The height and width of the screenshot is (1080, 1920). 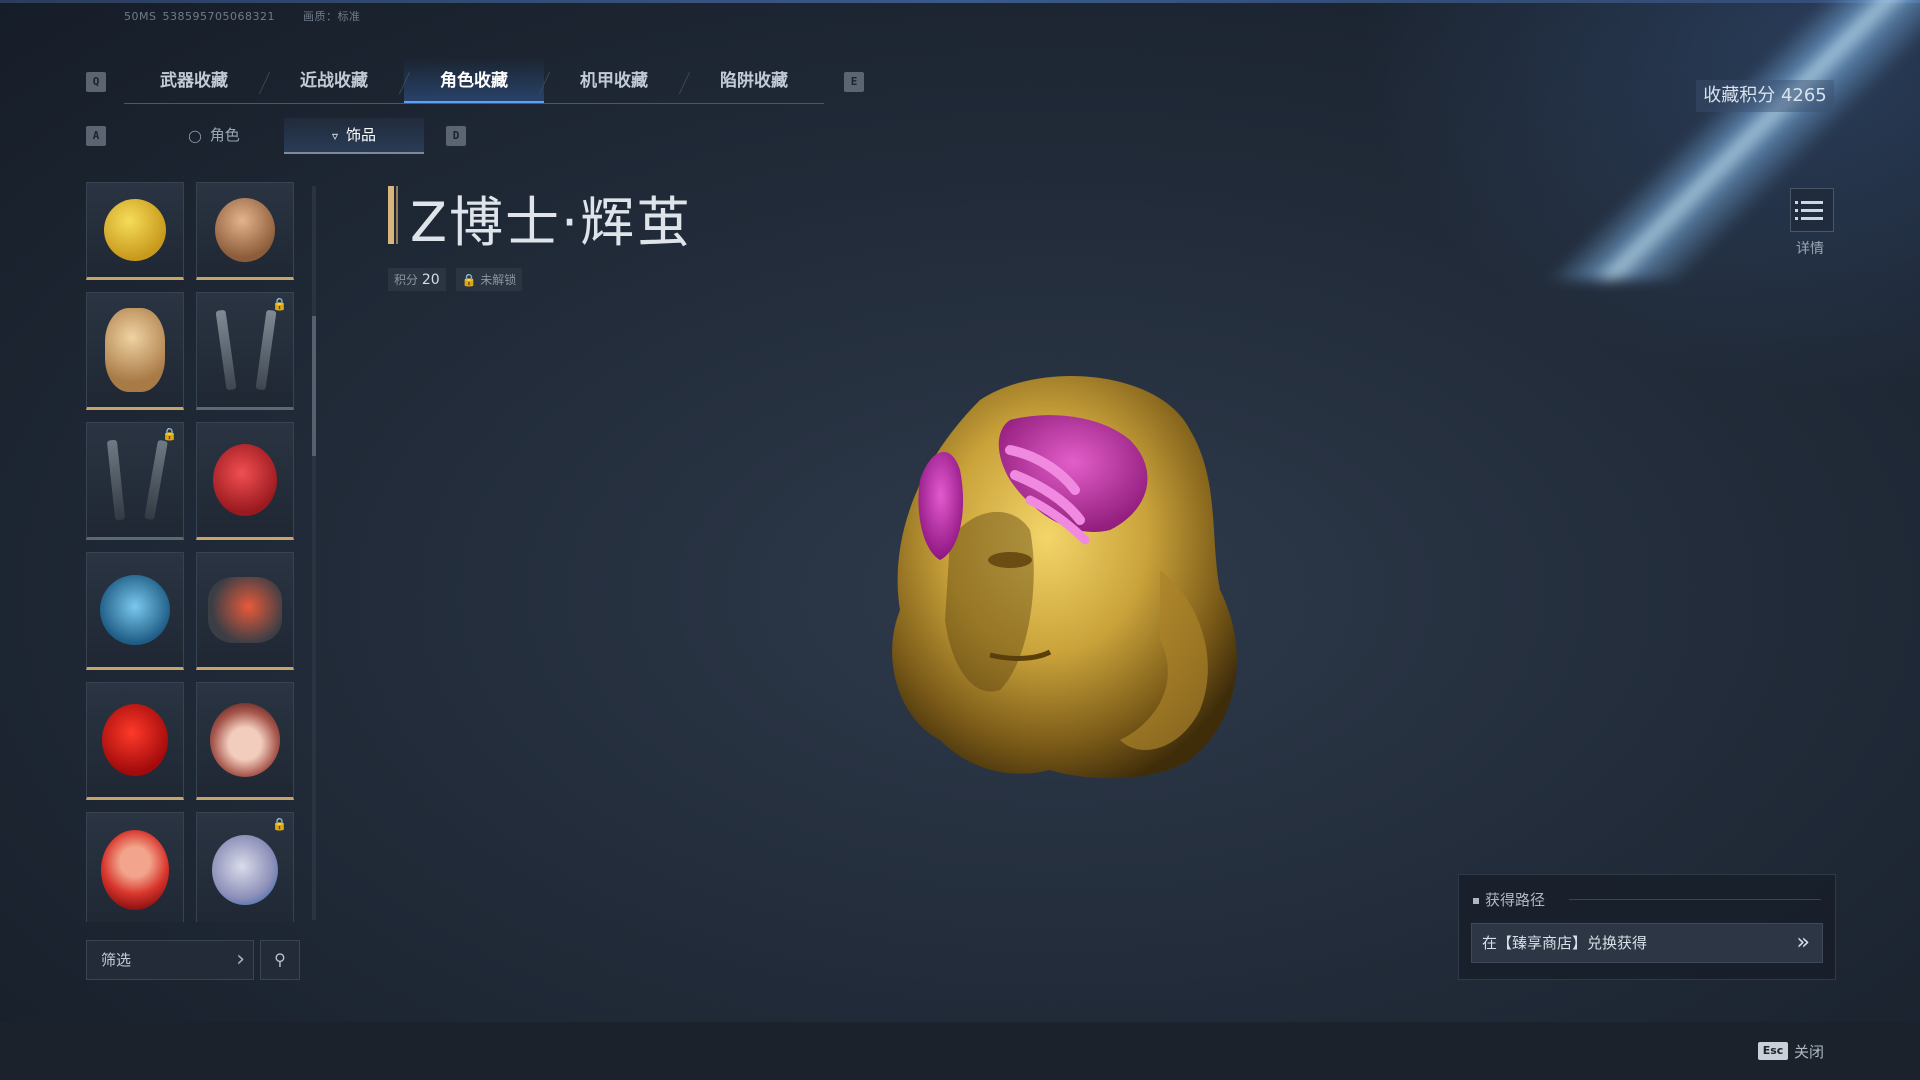 What do you see at coordinates (1765, 96) in the screenshot?
I see `collection-score: 收藏积分 4265` at bounding box center [1765, 96].